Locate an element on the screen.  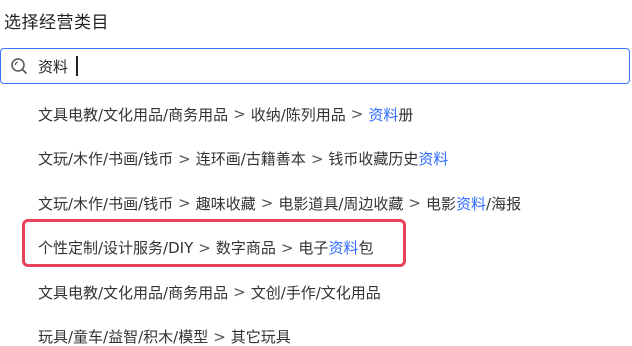
result-item: 文具电教/文化用品/商务用品 > 收纳/陈列用品 > 资料册 is located at coordinates (328, 114).